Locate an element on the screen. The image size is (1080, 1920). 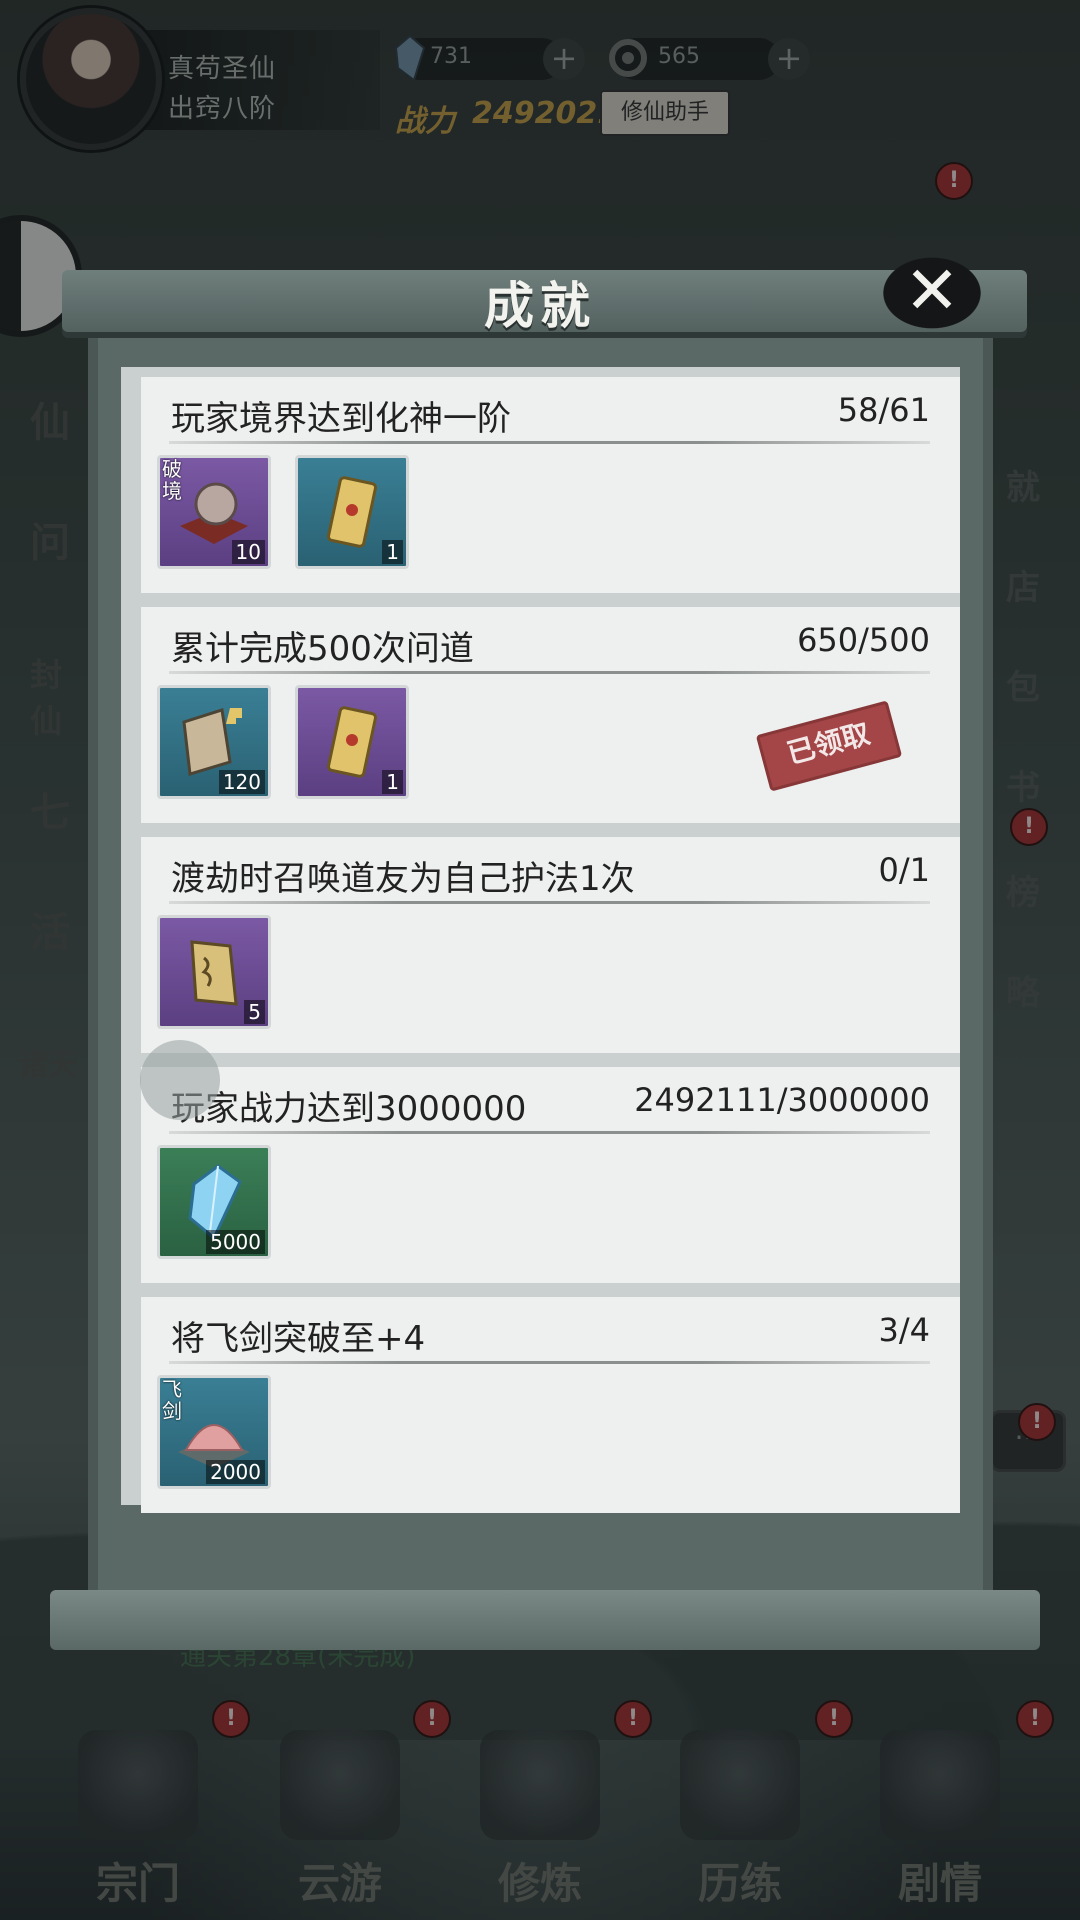
achievement-title: 玩家战力达到3000000 is located at coordinates (349, 1109).